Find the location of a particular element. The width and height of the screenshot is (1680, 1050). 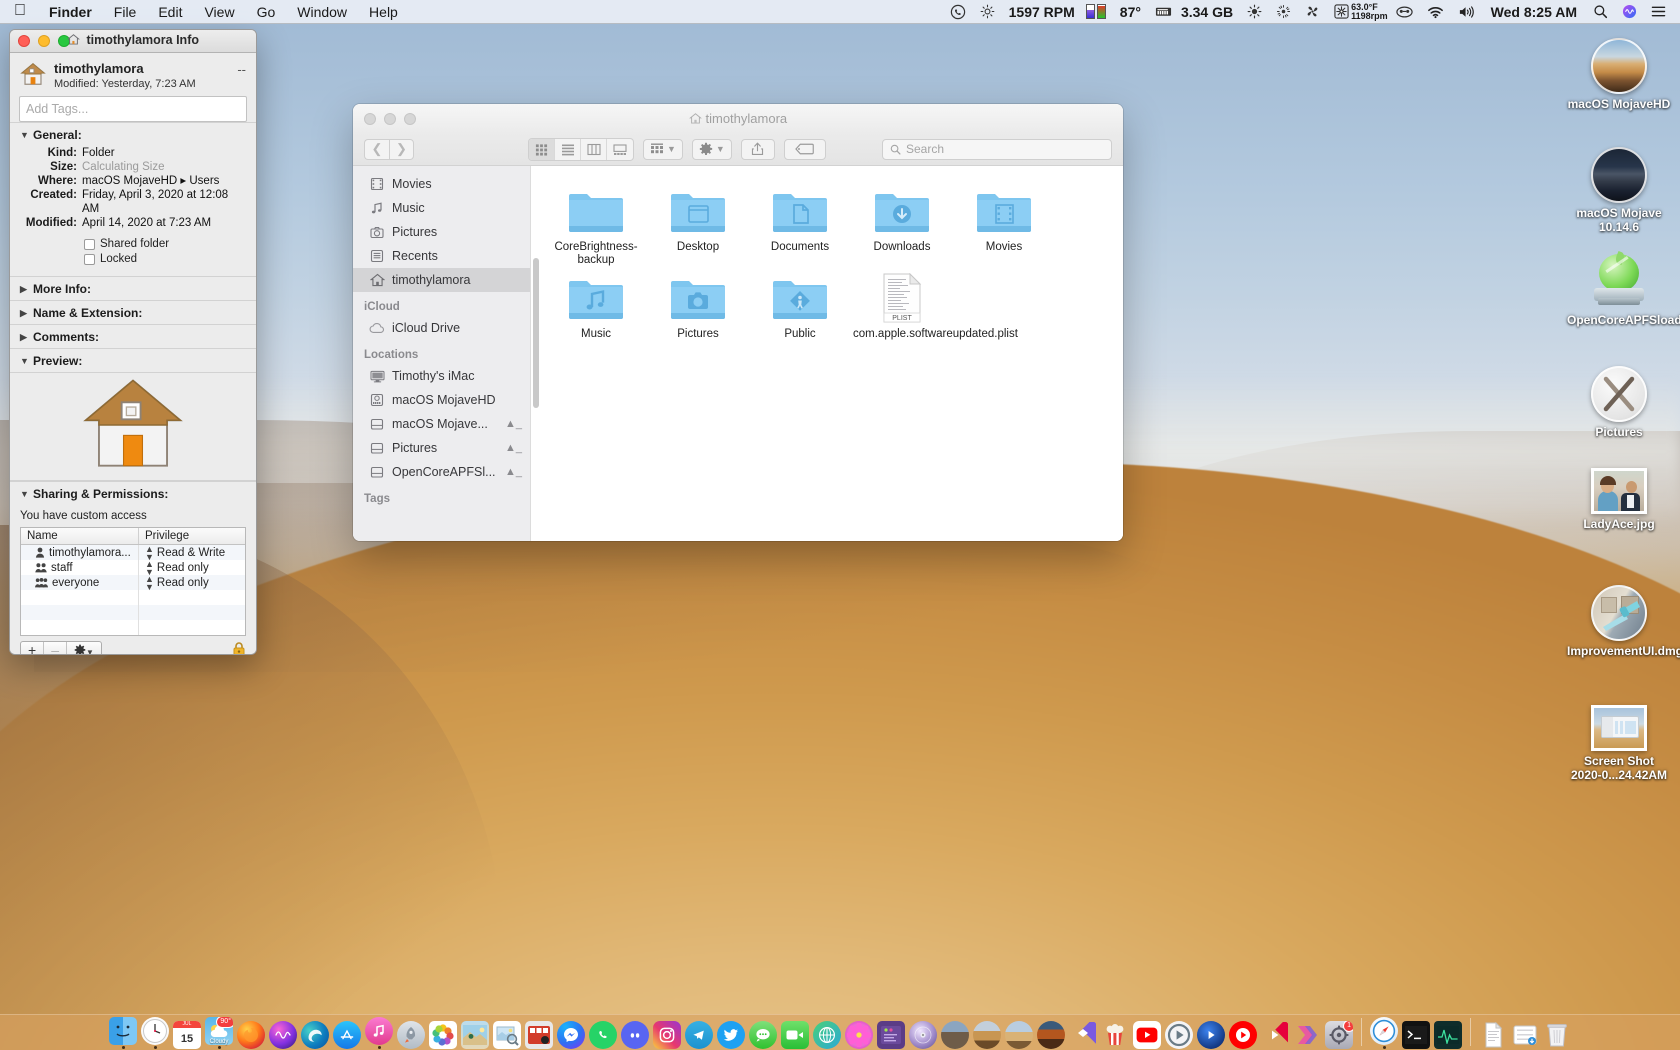

sidebar-item-music: Music is located at coordinates (441, 208).